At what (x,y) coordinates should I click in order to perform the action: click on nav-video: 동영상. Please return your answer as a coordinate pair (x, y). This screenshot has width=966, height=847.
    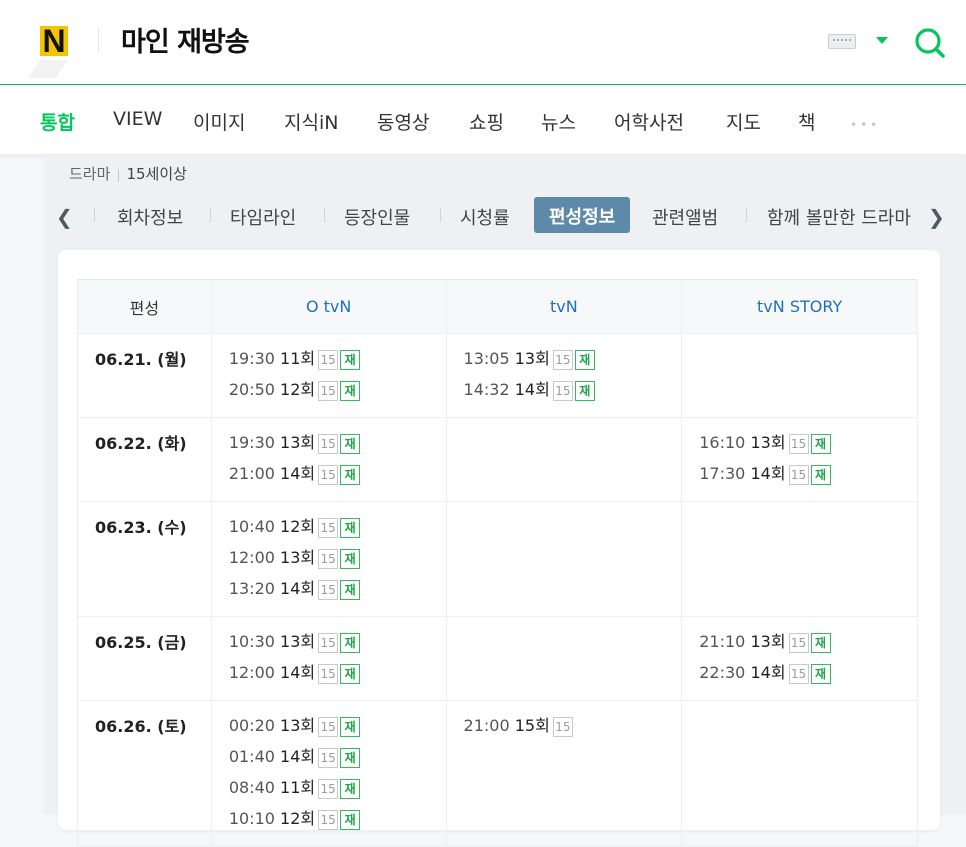
    Looking at the image, I should click on (403, 121).